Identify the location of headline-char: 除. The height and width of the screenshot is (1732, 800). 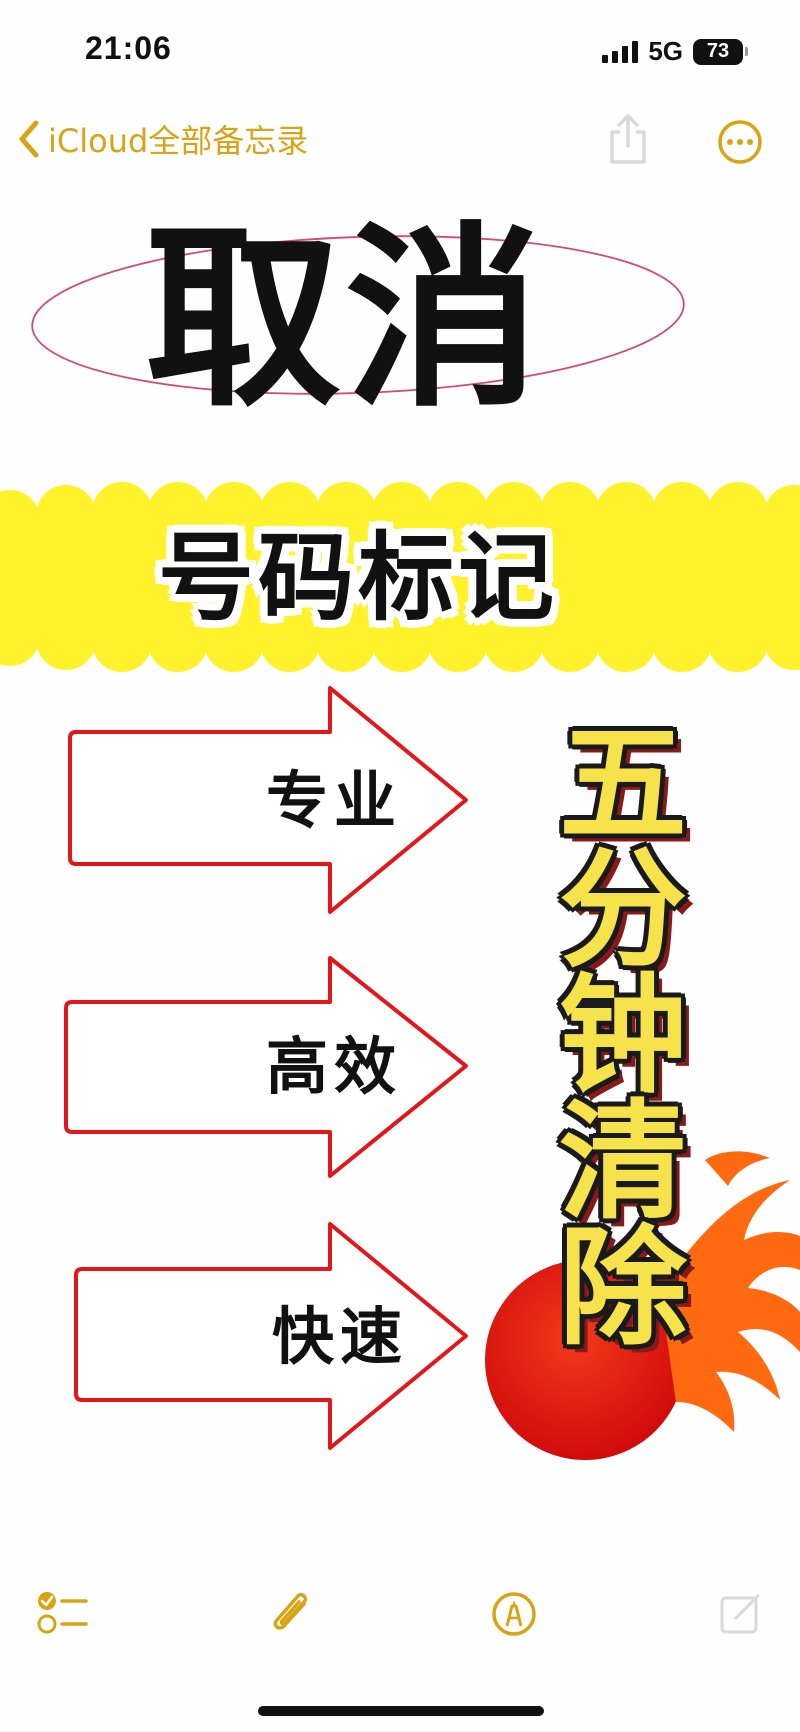
(622, 1288).